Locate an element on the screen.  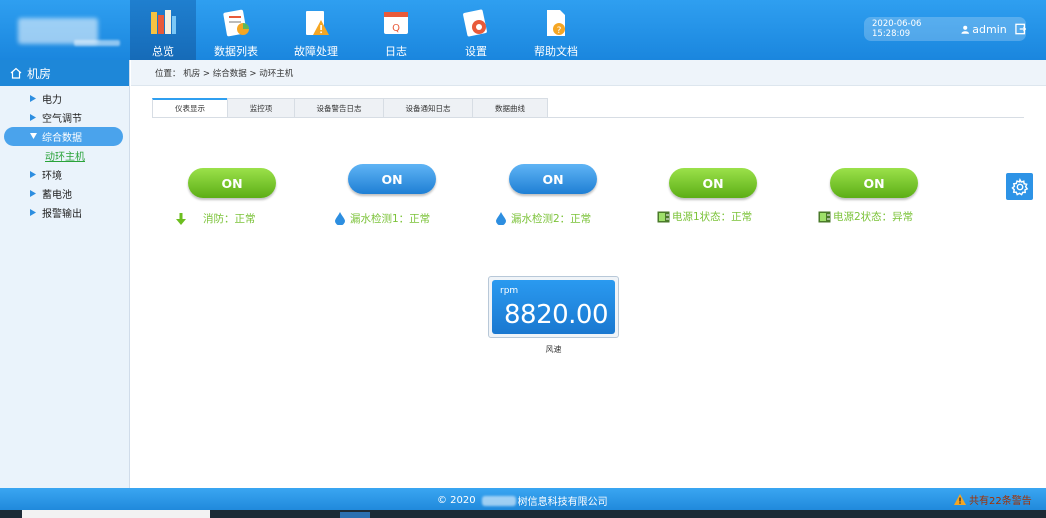
company-logo is located at coordinates (76, 30).